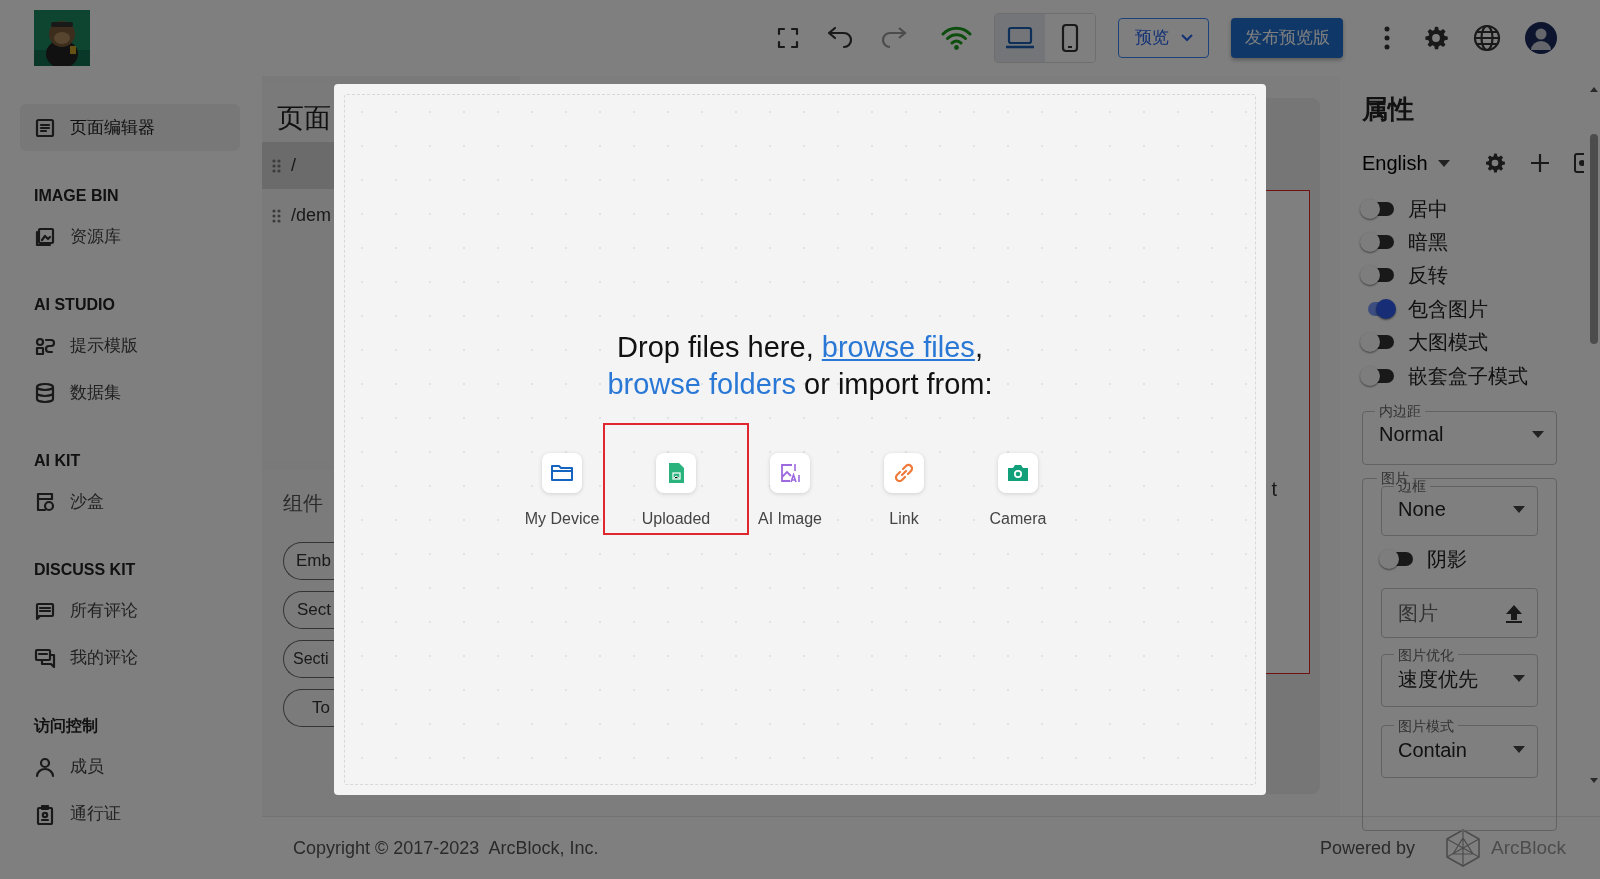 This screenshot has width=1600, height=879. I want to click on image-icon, so click(45, 236).